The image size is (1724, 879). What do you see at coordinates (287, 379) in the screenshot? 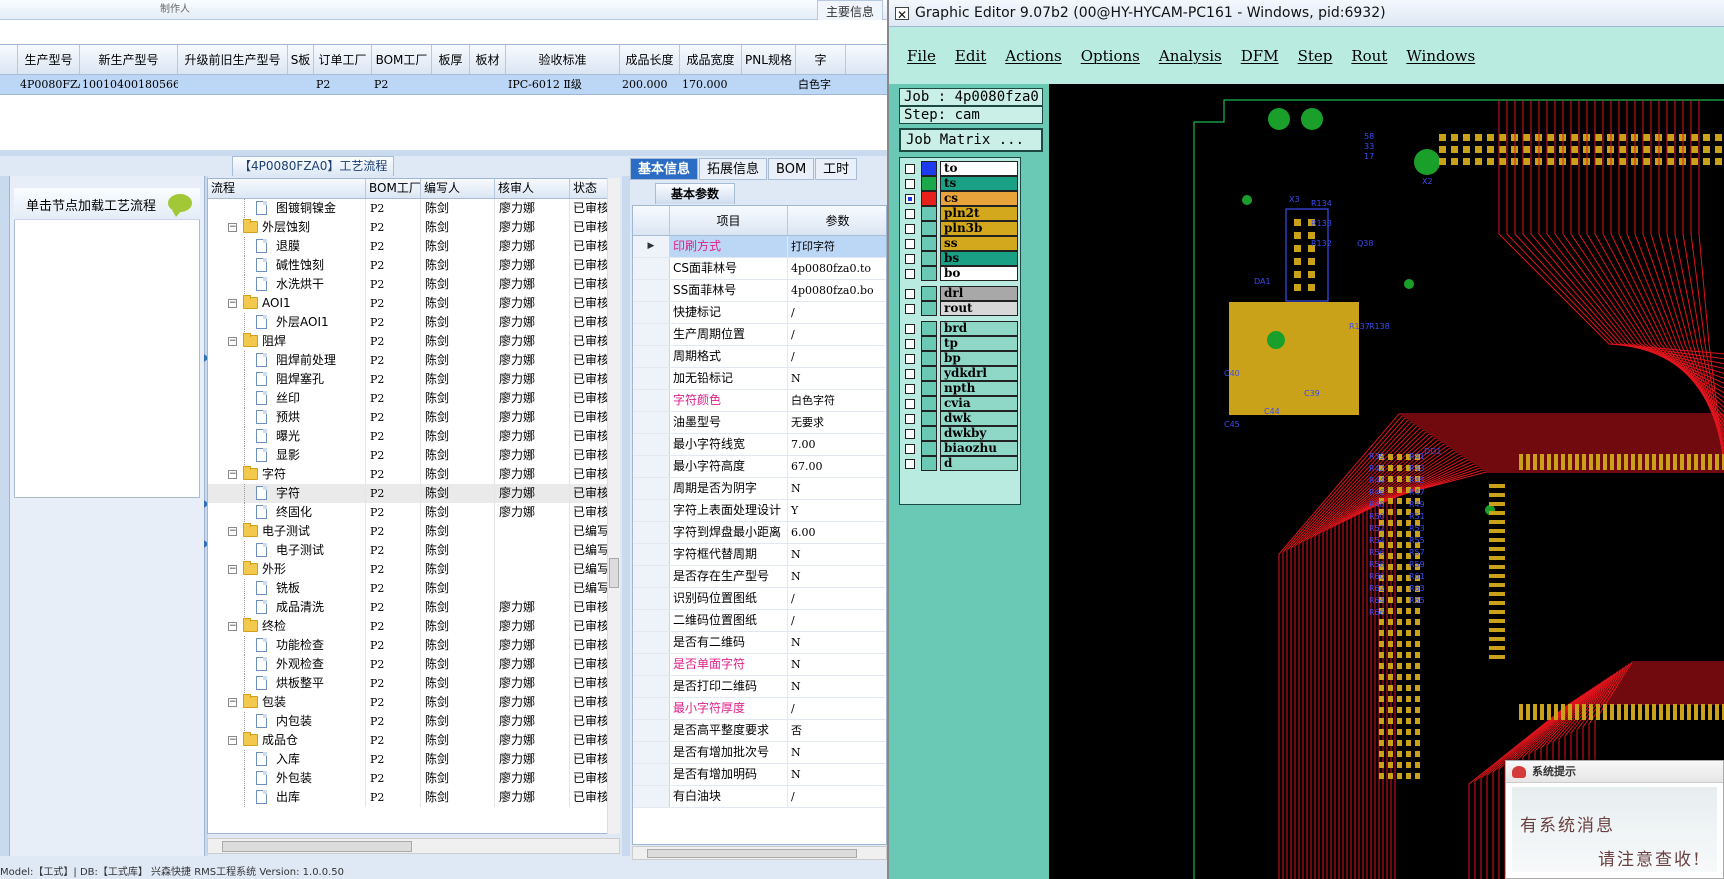
I see `tree-node-cell: 阻焊塞孔` at bounding box center [287, 379].